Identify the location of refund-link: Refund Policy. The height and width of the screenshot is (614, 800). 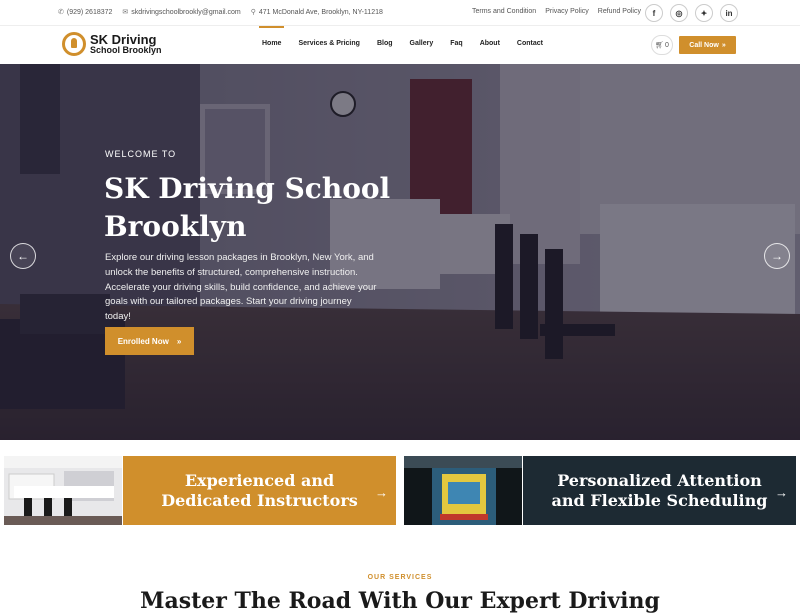
(619, 11).